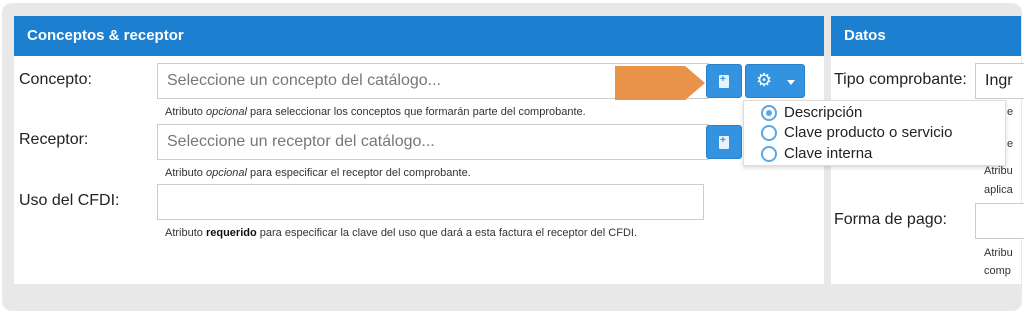 This screenshot has width=1024, height=314. I want to click on add-concepto-button, so click(724, 81).